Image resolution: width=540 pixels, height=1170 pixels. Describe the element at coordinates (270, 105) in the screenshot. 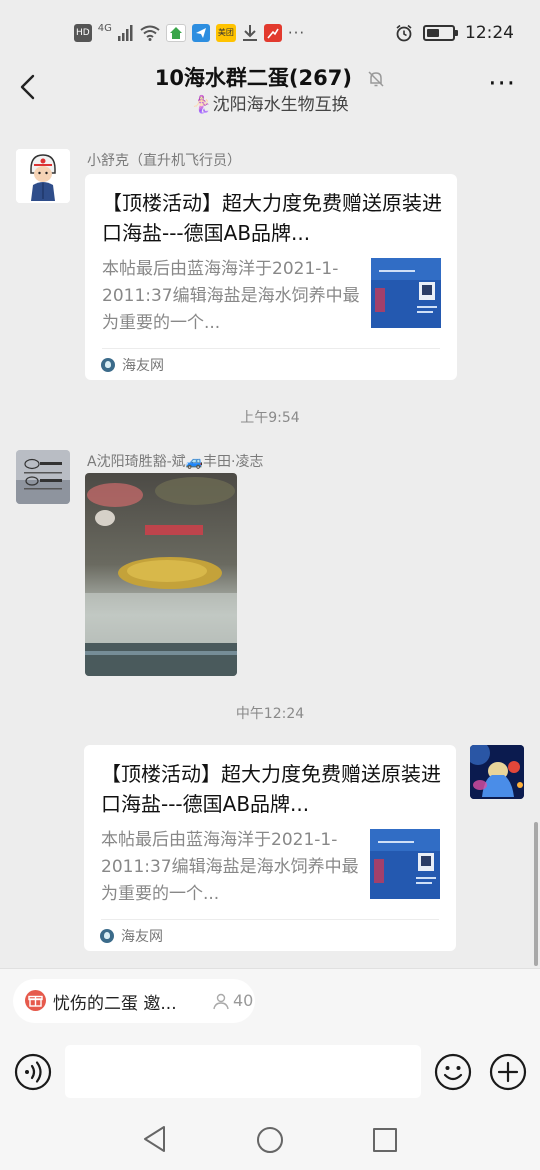

I see `chat-subtitle: 🧜🏻‍♀️沈阳海水生物互换` at that location.